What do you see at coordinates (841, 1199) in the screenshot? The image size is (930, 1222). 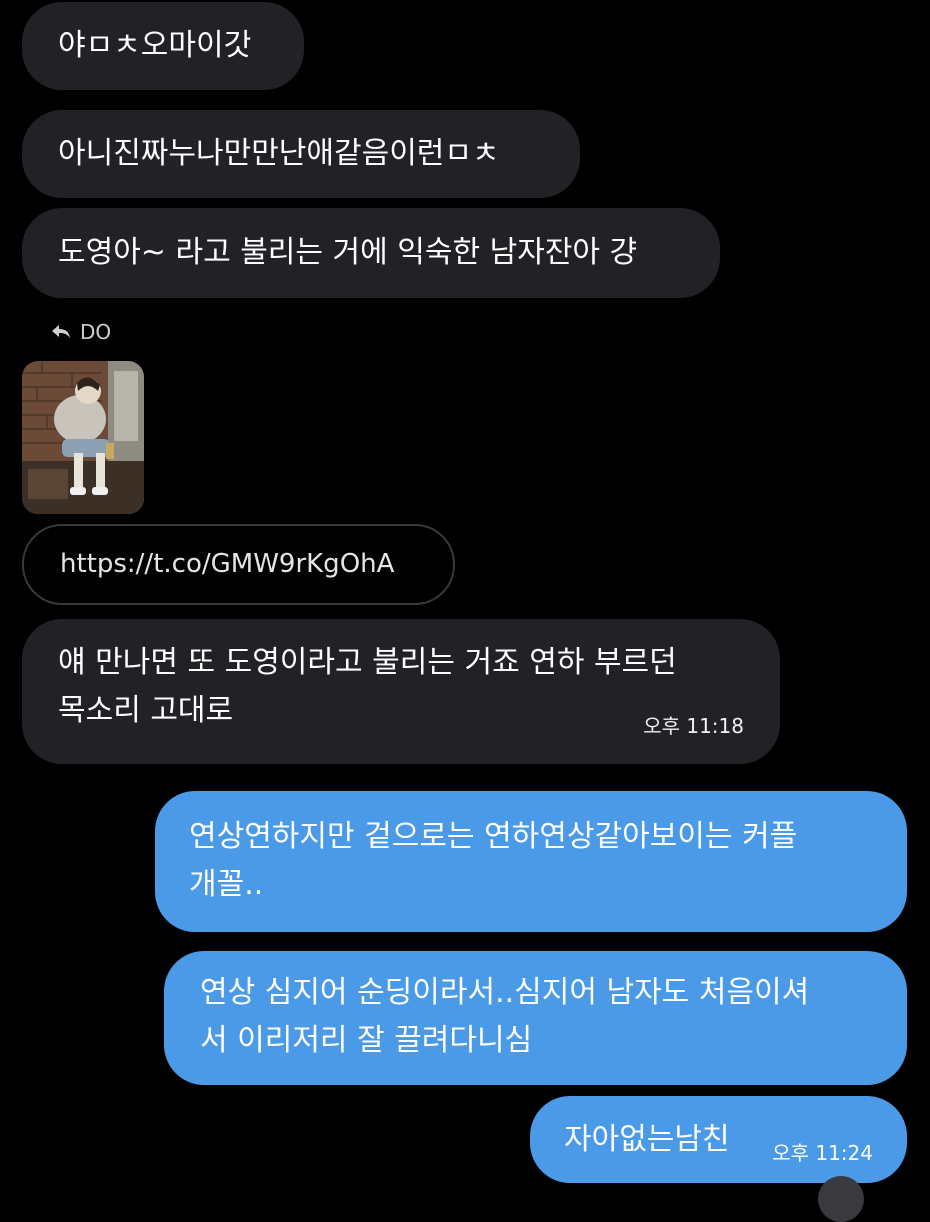 I see `scroll-to-bottom-button` at bounding box center [841, 1199].